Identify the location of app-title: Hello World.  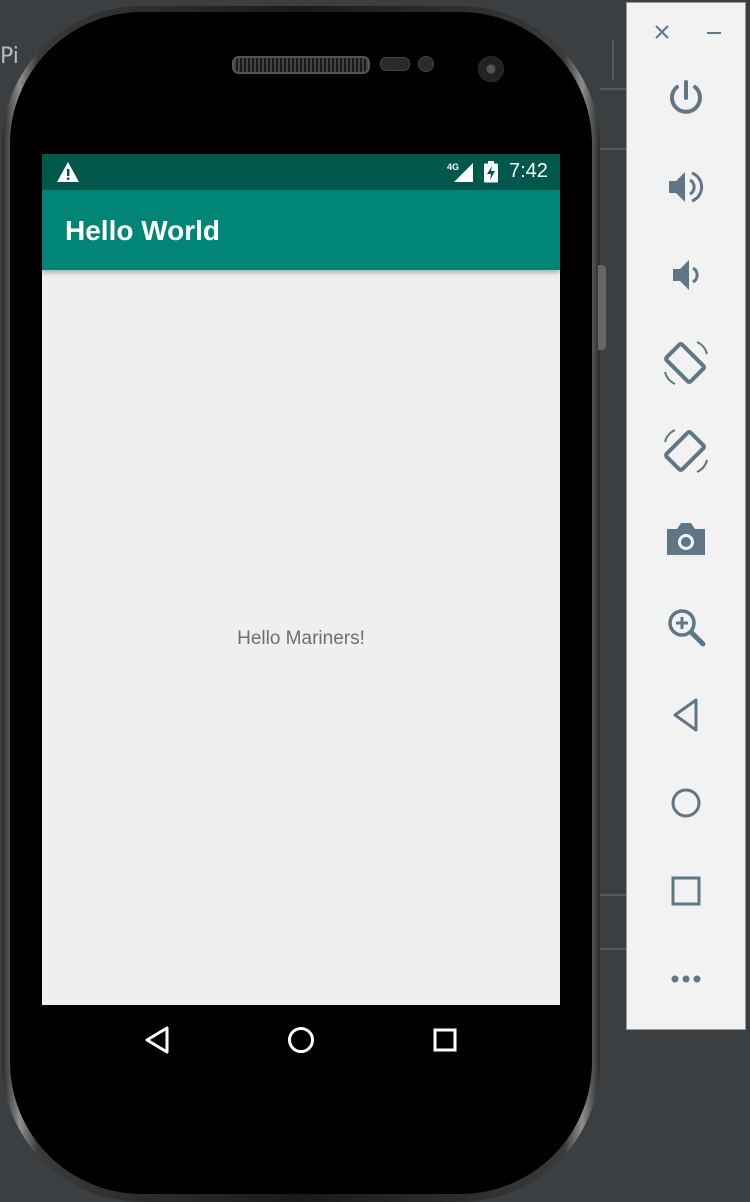
(143, 230).